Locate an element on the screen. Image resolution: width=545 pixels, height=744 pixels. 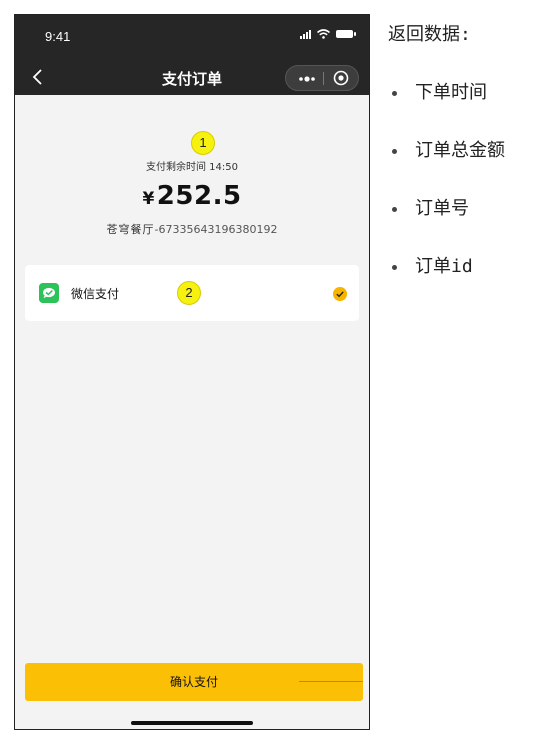
mini-program-capsule is located at coordinates (322, 78).